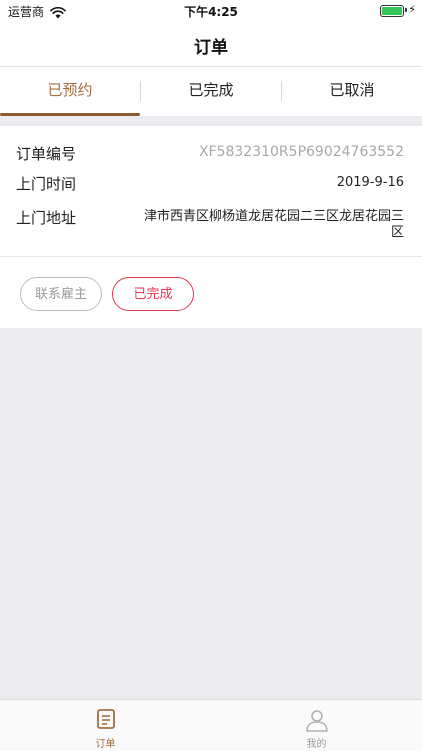  What do you see at coordinates (352, 90) in the screenshot?
I see `tab-cancelled: 已取消` at bounding box center [352, 90].